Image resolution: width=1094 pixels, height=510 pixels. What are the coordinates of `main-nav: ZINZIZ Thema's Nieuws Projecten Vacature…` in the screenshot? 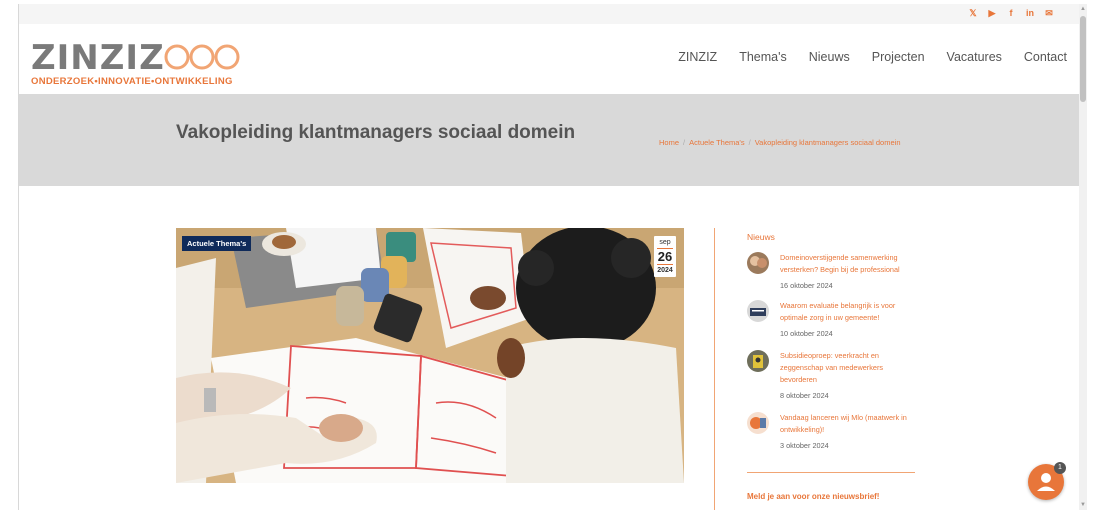 It's located at (872, 57).